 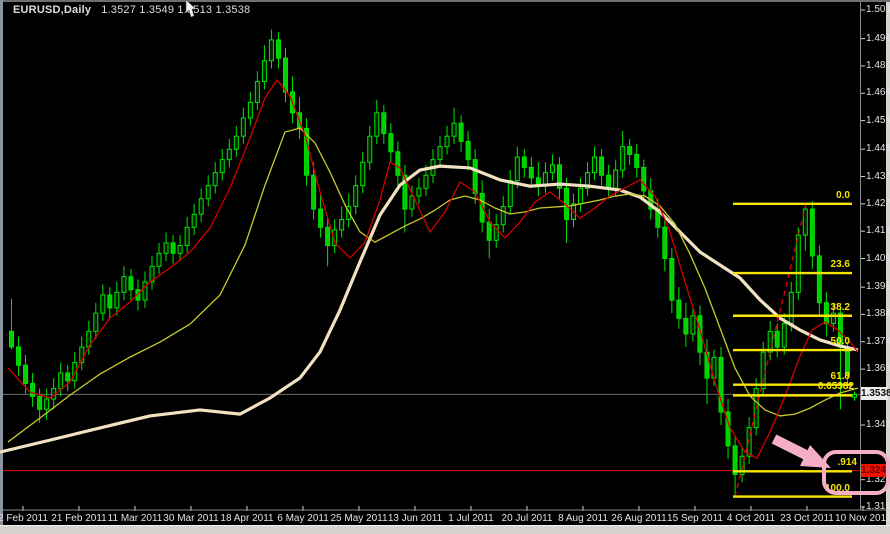 I want to click on symbol-label: EURUSD,Daily 1.3527 1.3549 1.3513 1.3538, so click(x=131, y=10).